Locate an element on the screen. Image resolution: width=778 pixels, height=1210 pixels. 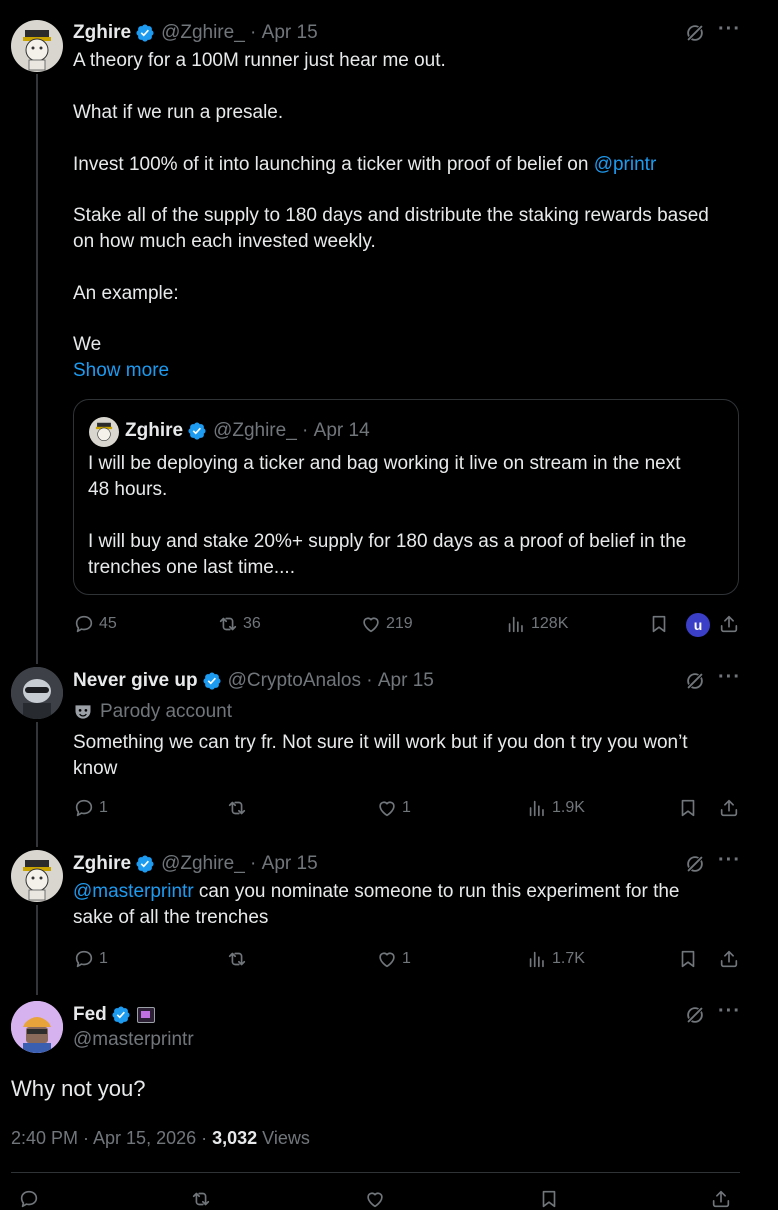
mention-link: @printr is located at coordinates (625, 164).